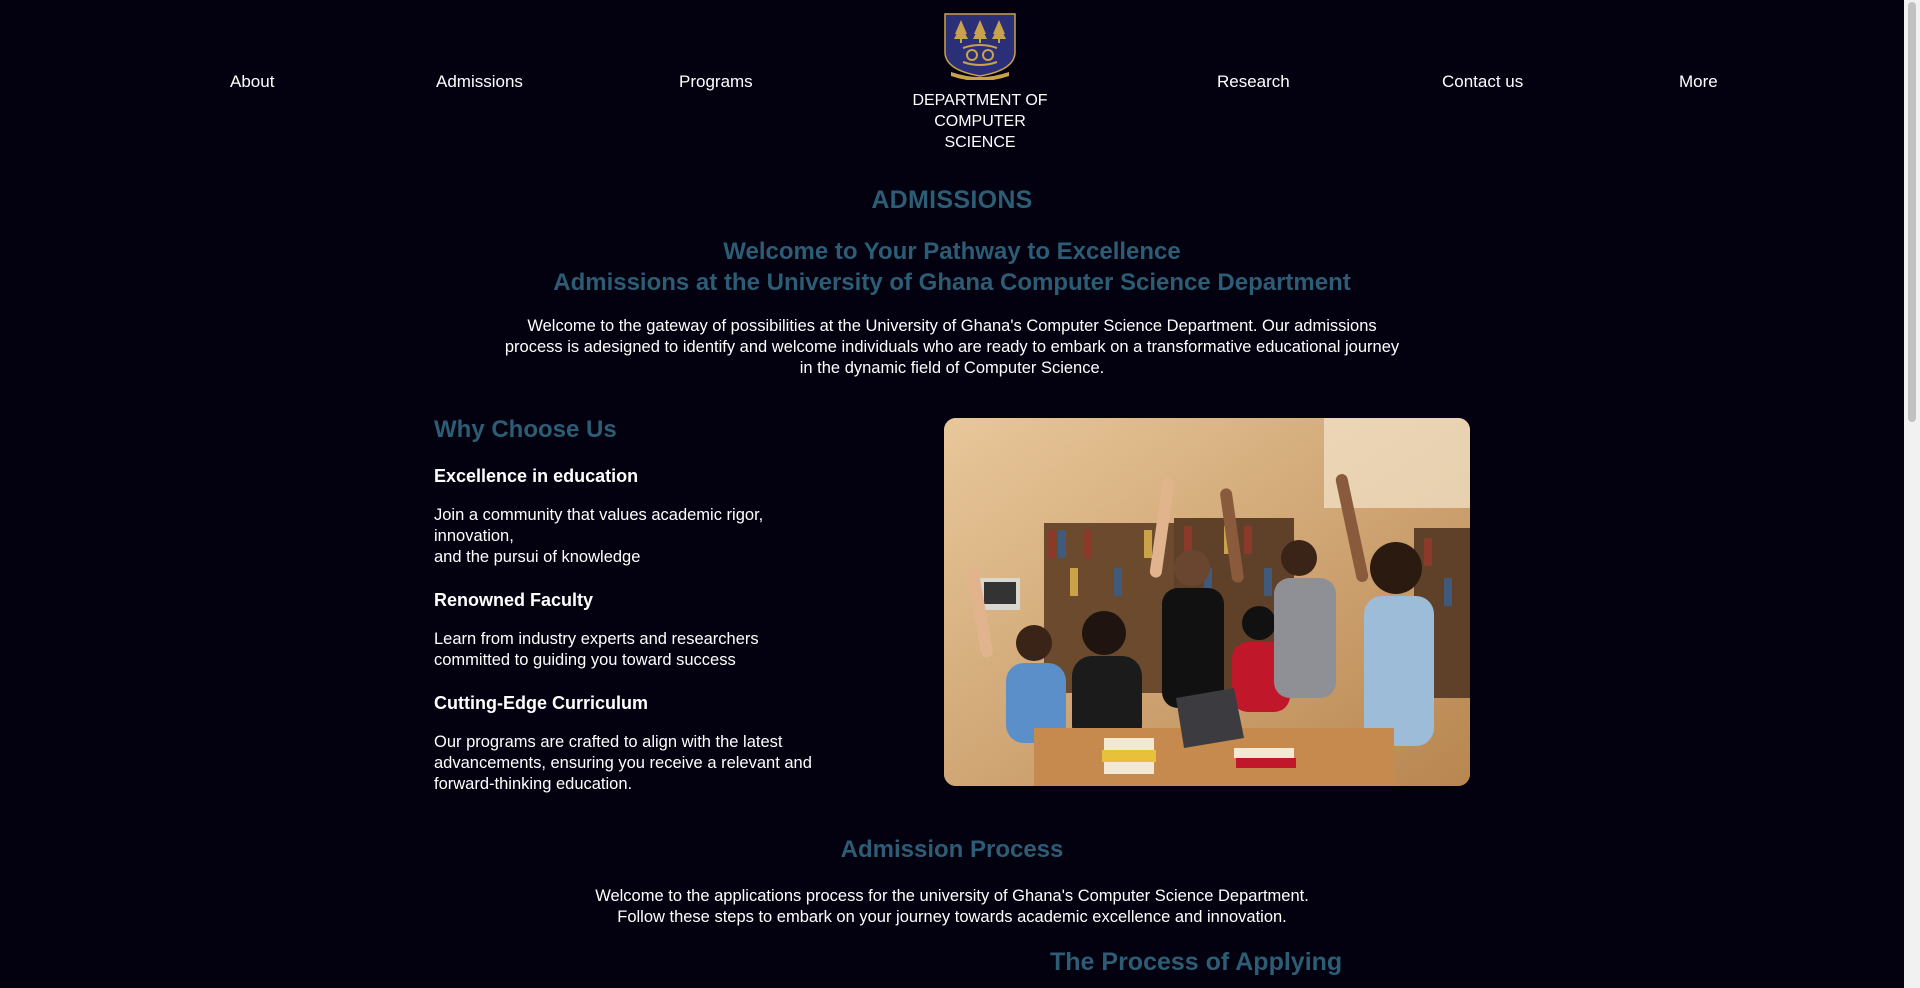 Image resolution: width=1920 pixels, height=988 pixels. What do you see at coordinates (252, 82) in the screenshot?
I see `nav-about: About` at bounding box center [252, 82].